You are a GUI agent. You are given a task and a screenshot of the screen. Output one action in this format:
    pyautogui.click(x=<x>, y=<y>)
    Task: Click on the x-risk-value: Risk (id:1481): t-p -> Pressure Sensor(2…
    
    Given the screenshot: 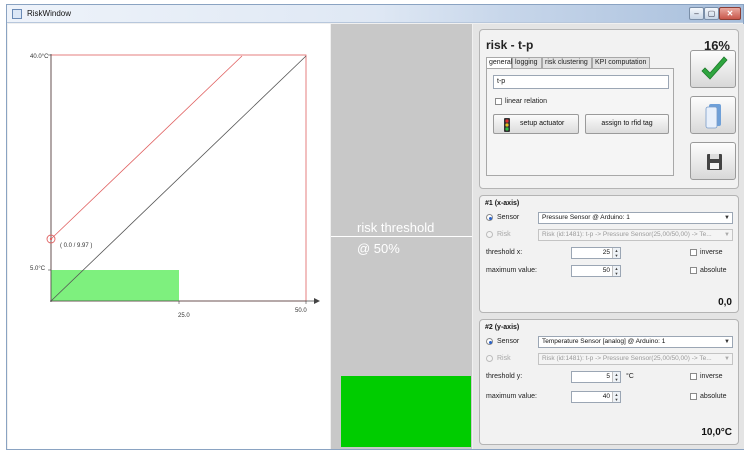 What is the action you would take?
    pyautogui.click(x=627, y=234)
    